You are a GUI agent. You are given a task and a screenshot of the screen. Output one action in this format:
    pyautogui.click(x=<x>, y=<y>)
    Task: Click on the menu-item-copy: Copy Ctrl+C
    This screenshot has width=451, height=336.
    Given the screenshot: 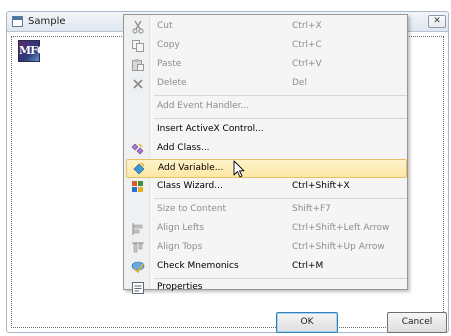 What is the action you would take?
    pyautogui.click(x=266, y=46)
    